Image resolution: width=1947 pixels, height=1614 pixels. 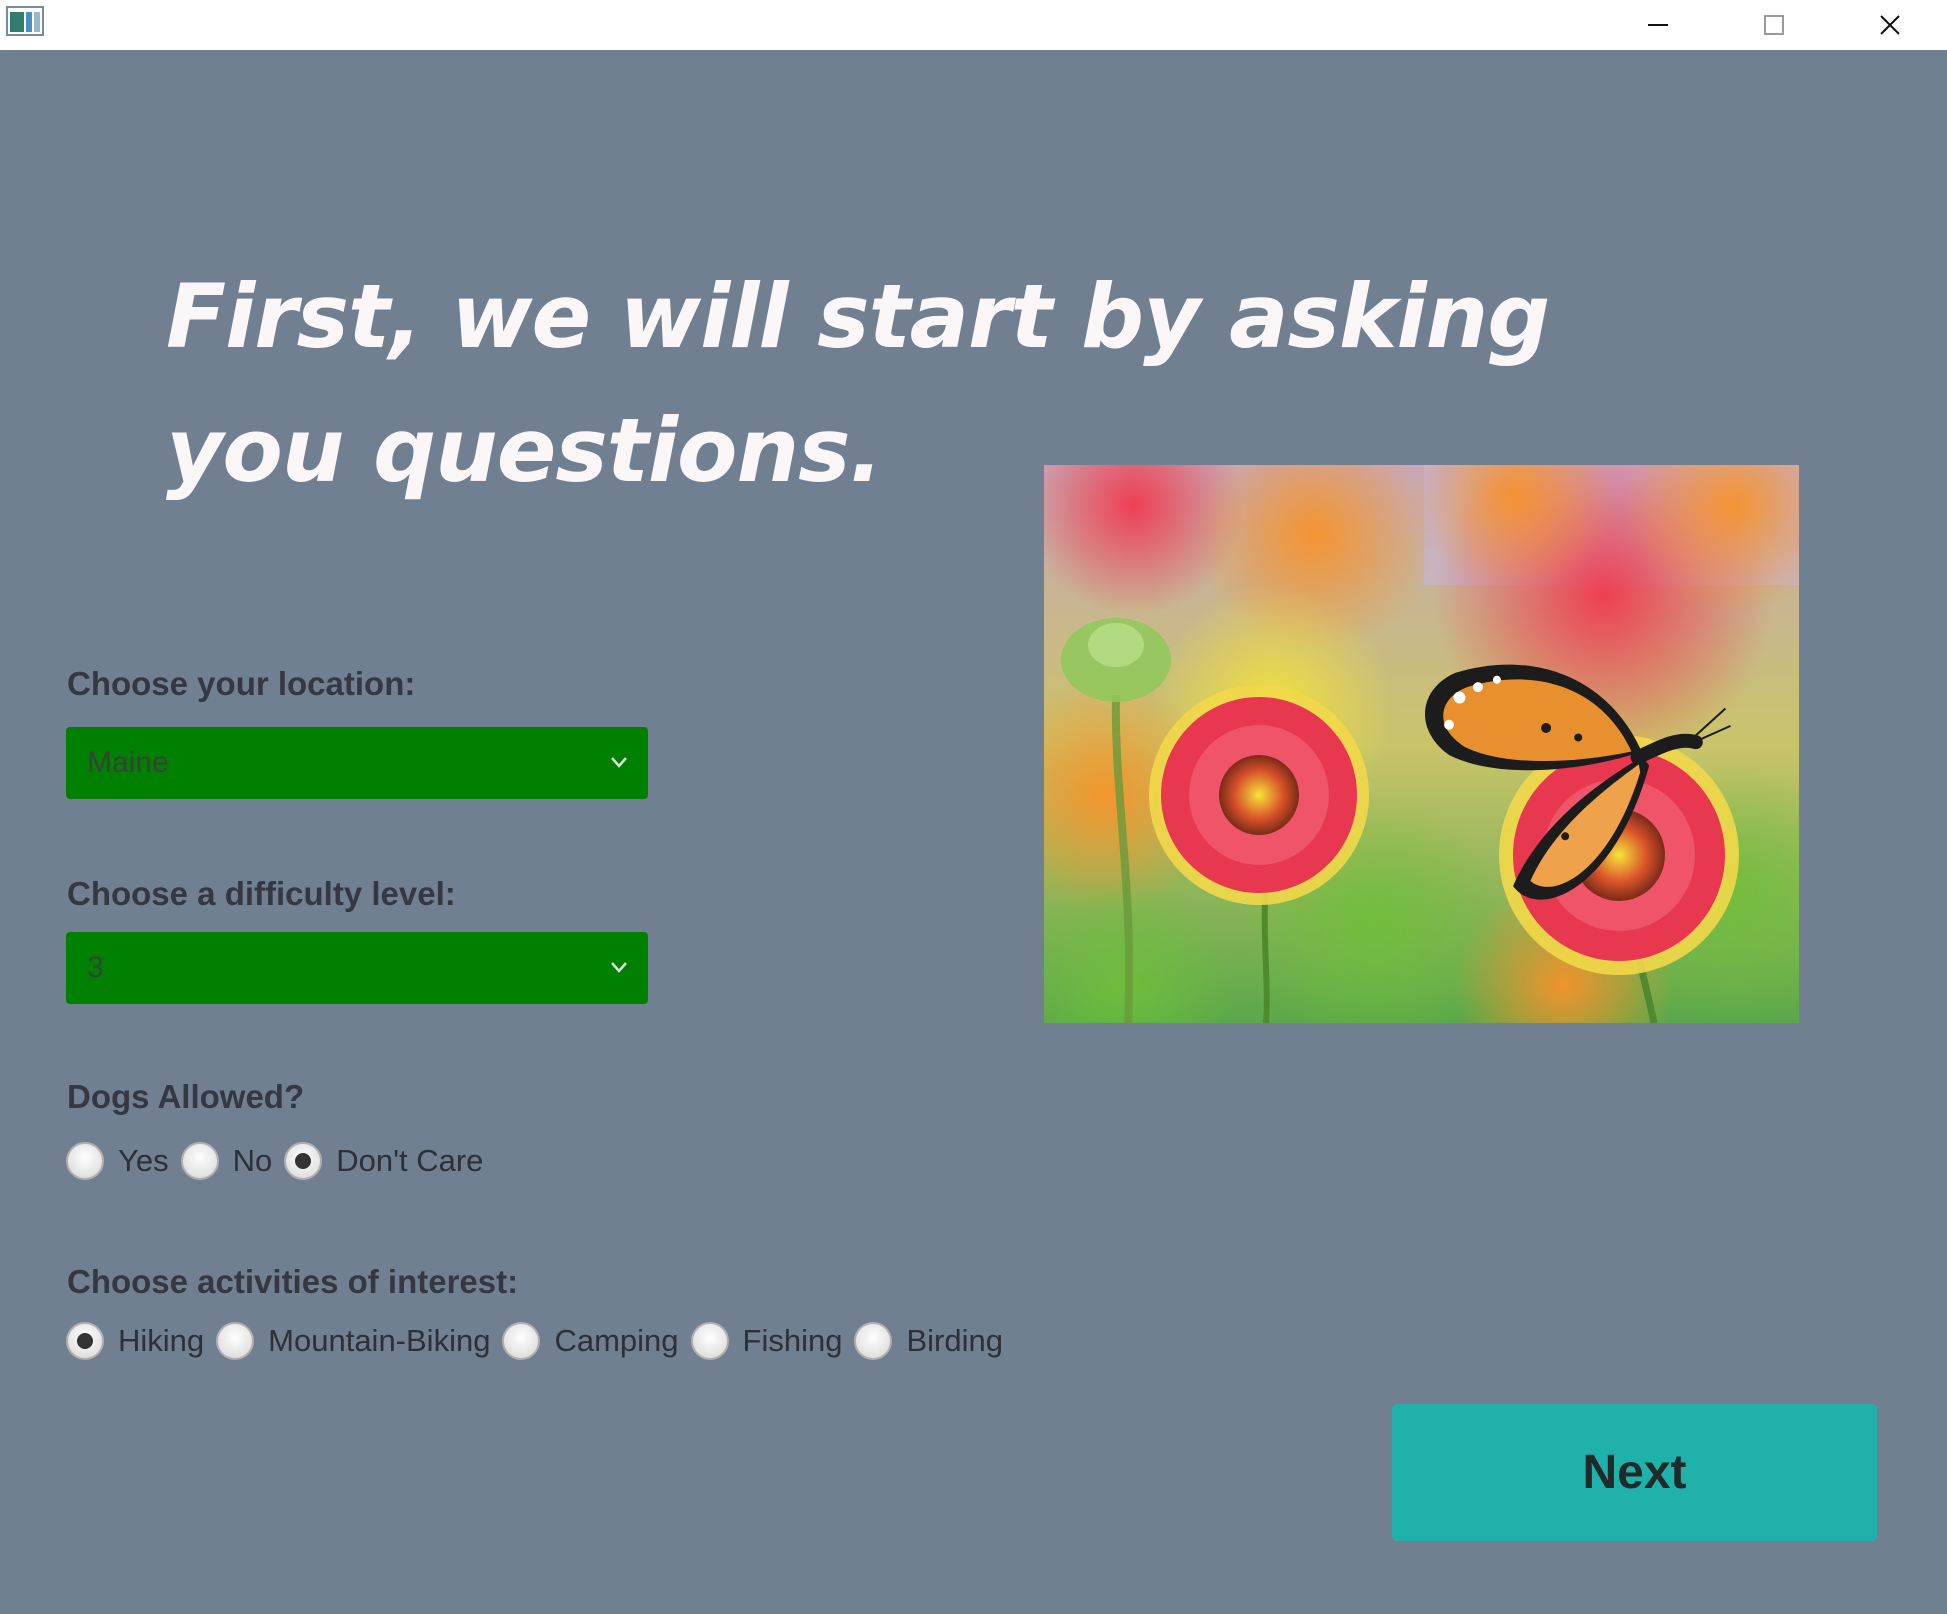 I want to click on butterfly-flower-photo, so click(x=1421, y=744).